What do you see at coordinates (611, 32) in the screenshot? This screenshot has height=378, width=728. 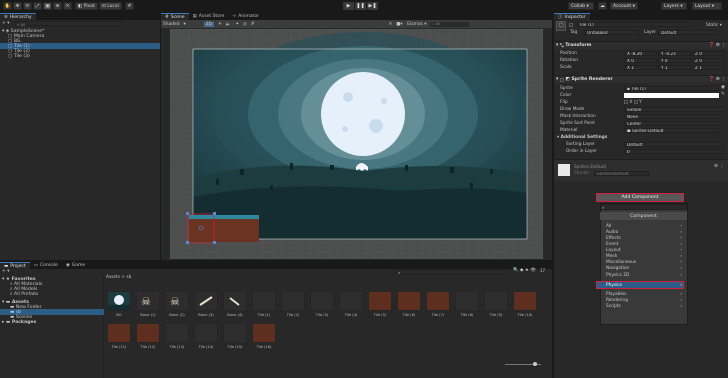 I see `tag-dropdown: Untagged` at bounding box center [611, 32].